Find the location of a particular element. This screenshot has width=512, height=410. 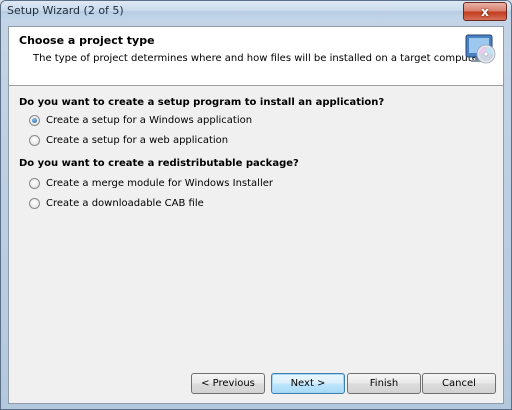

close-icon: x is located at coordinates (485, 11).